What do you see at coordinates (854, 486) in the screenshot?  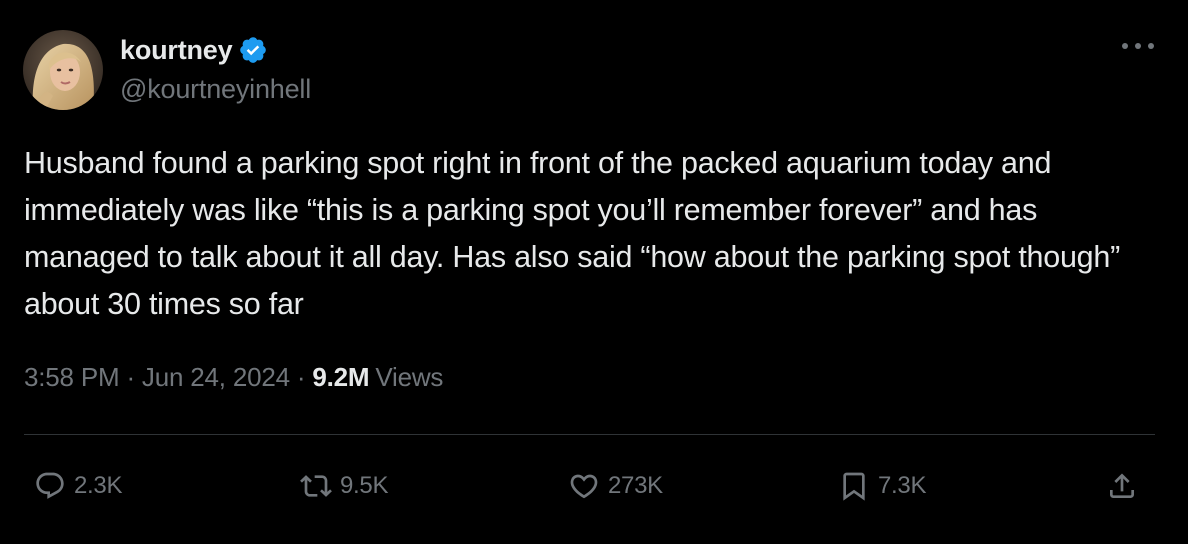 I see `bookmark-icon` at bounding box center [854, 486].